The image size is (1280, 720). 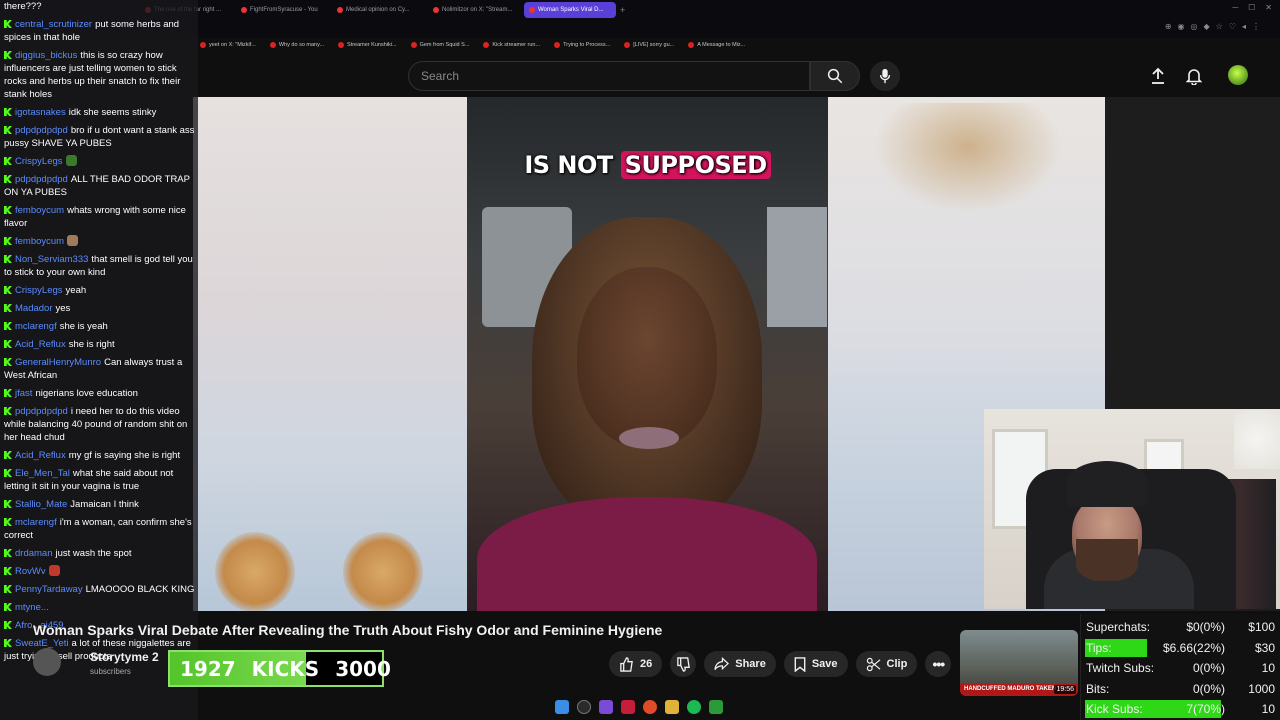 I want to click on browser-tab: FightFromSyracuse - You, so click(x=282, y=10).